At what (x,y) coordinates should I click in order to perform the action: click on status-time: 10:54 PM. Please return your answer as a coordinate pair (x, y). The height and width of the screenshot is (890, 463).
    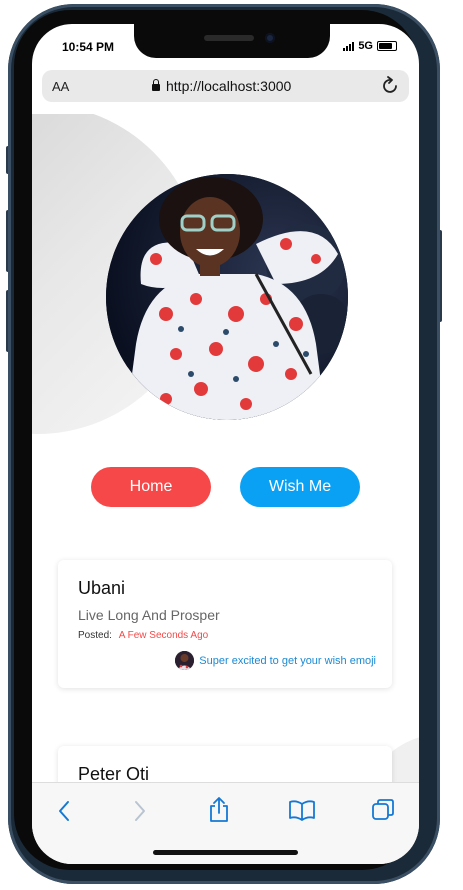
    Looking at the image, I should click on (88, 47).